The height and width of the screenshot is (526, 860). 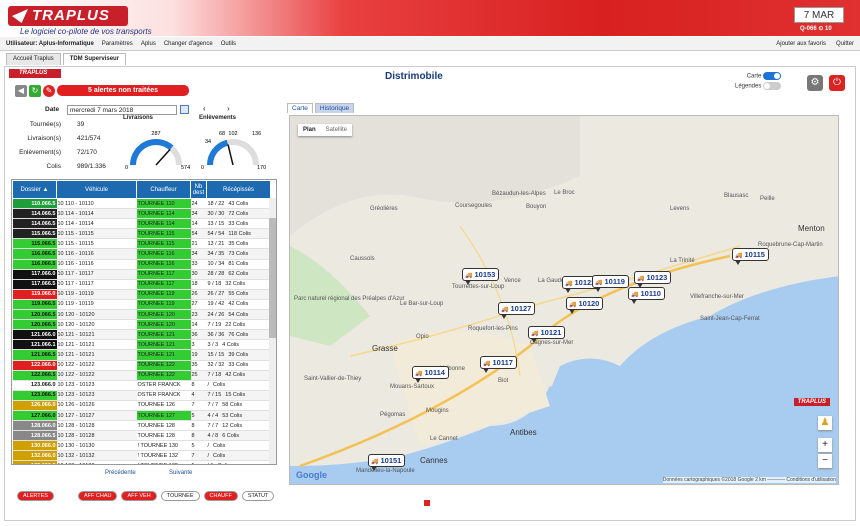 What do you see at coordinates (97, 496) in the screenshot?
I see `legend-aff-chau: AFF CHAU` at bounding box center [97, 496].